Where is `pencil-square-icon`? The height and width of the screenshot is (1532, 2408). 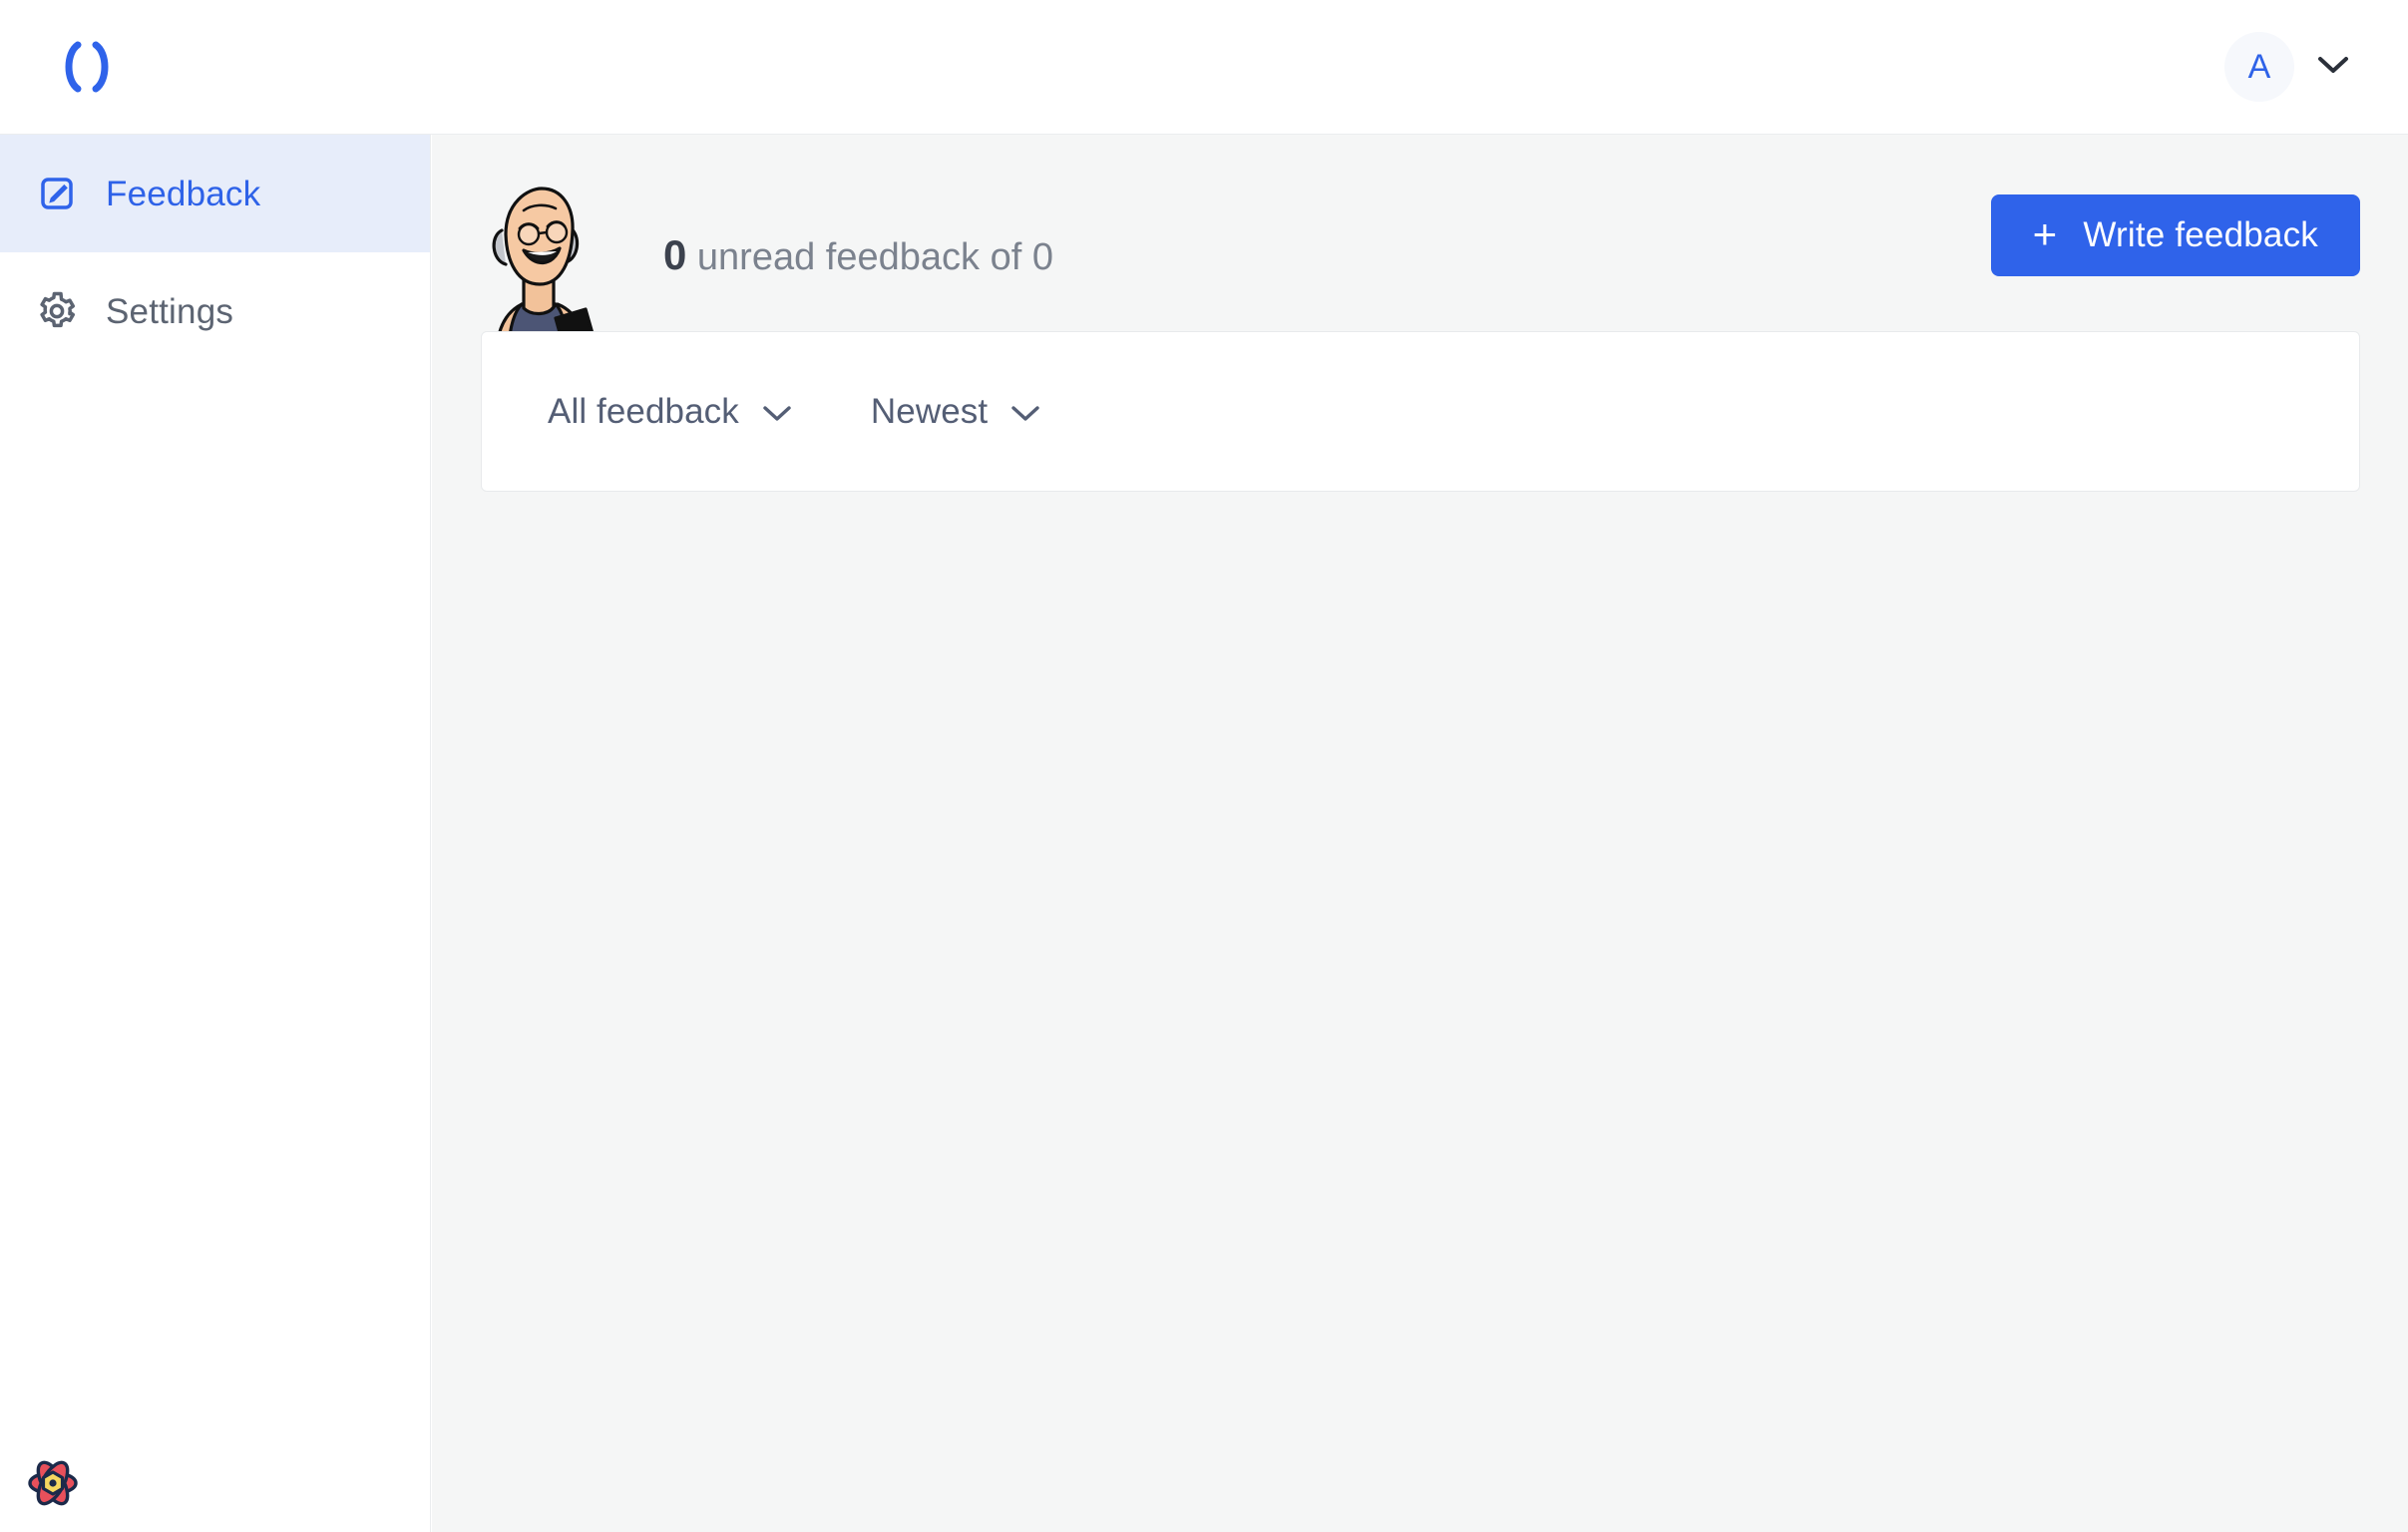 pencil-square-icon is located at coordinates (57, 193).